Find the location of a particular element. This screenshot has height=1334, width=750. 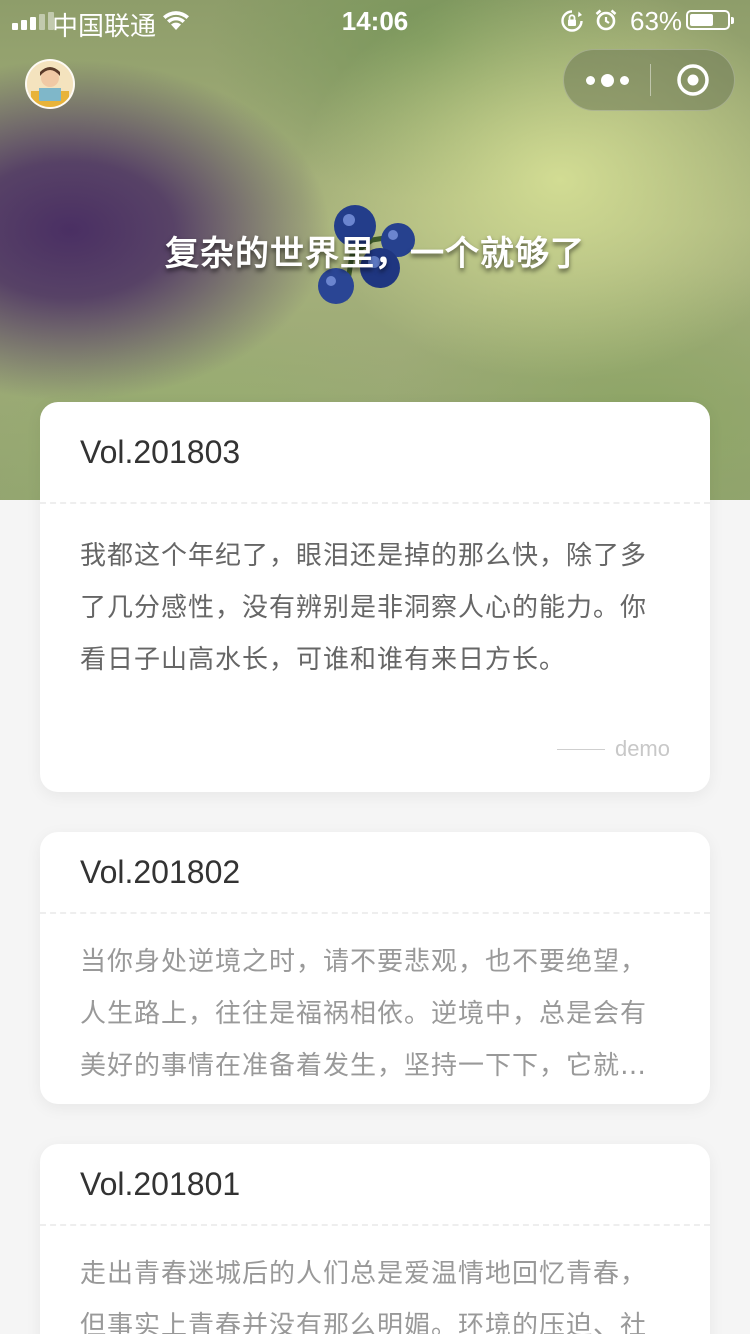

alarm-icon is located at coordinates (606, 20).